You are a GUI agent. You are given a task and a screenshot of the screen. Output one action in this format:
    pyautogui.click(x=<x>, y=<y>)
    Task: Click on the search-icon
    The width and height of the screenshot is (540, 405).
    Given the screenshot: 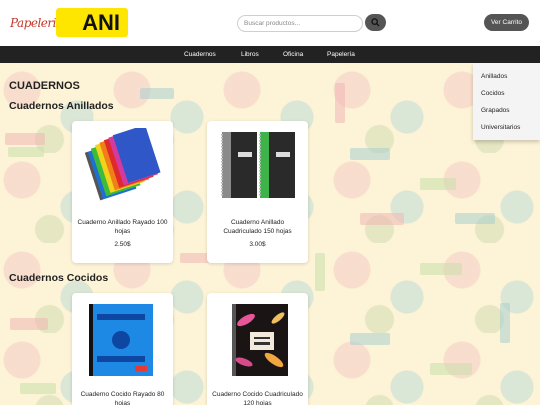 What is the action you would take?
    pyautogui.click(x=375, y=22)
    